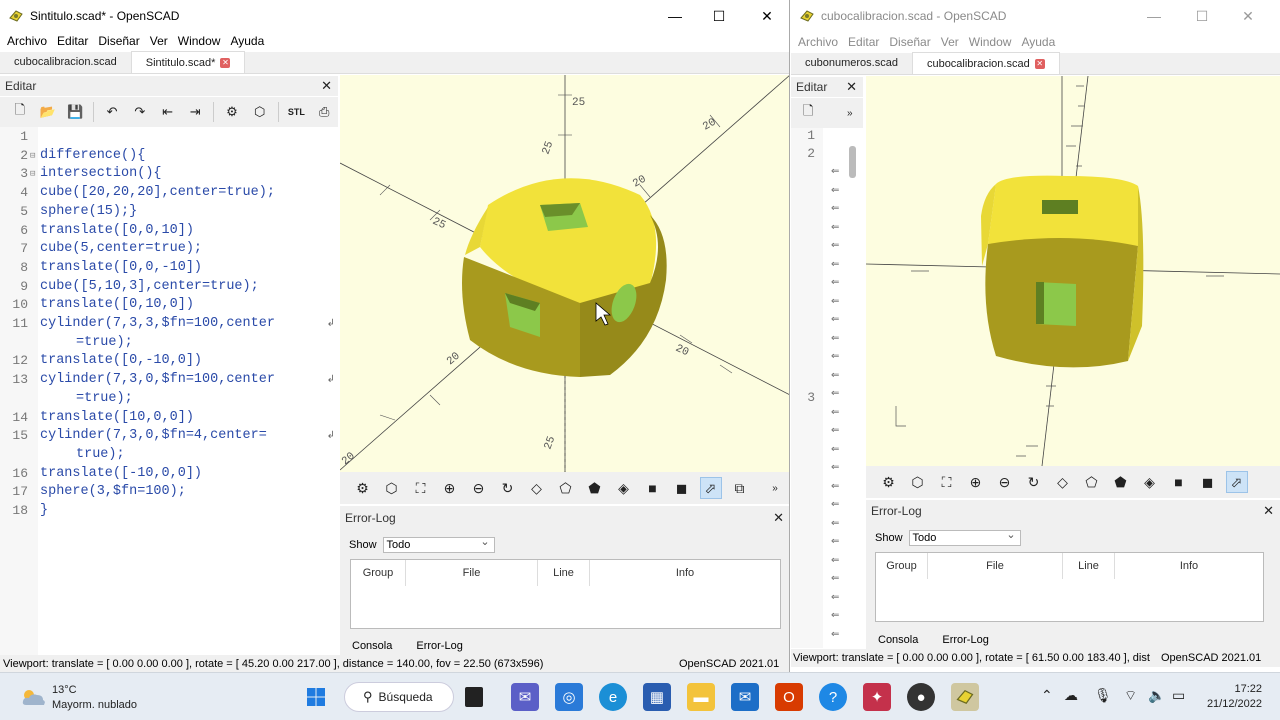  What do you see at coordinates (195, 112) in the screenshot?
I see `indent-icon: ⇥` at bounding box center [195, 112].